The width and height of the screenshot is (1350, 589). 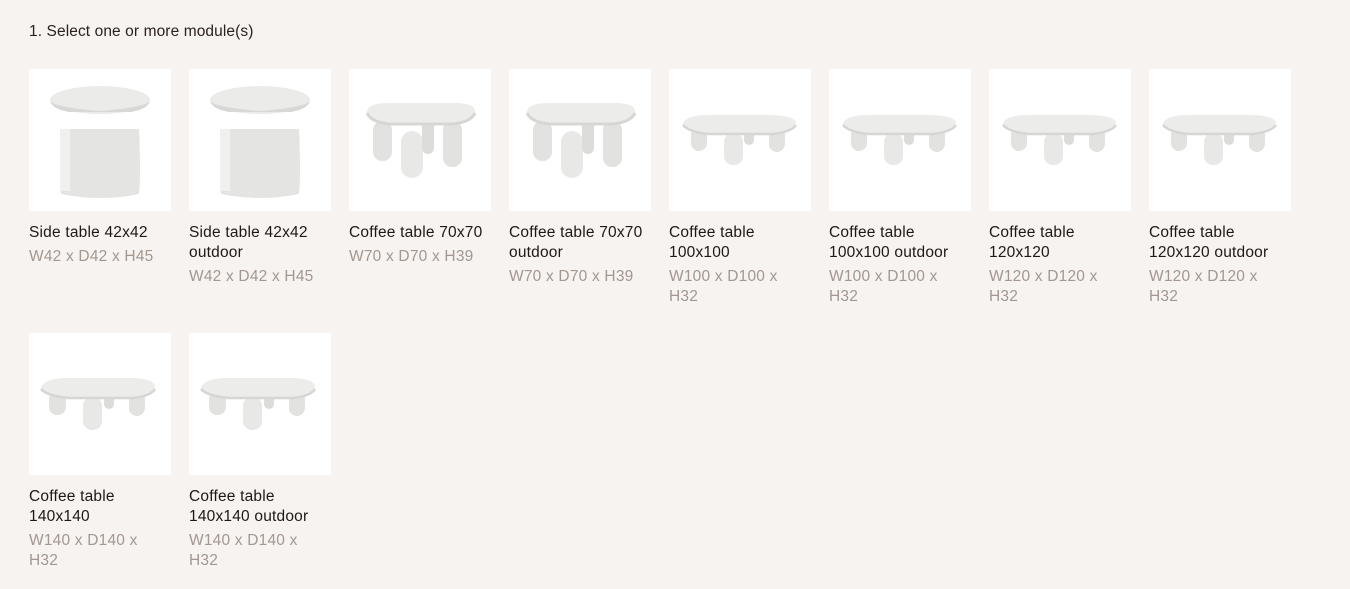 I want to click on module-name: Coffee table 70x70 outdoor, so click(x=576, y=242).